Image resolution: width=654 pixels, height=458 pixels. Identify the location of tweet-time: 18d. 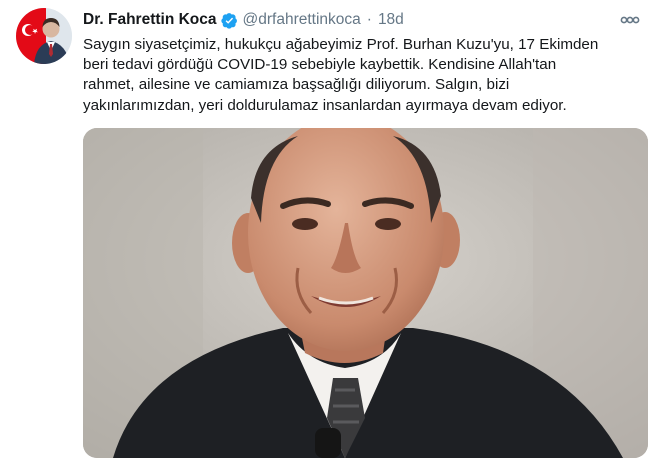
(391, 20).